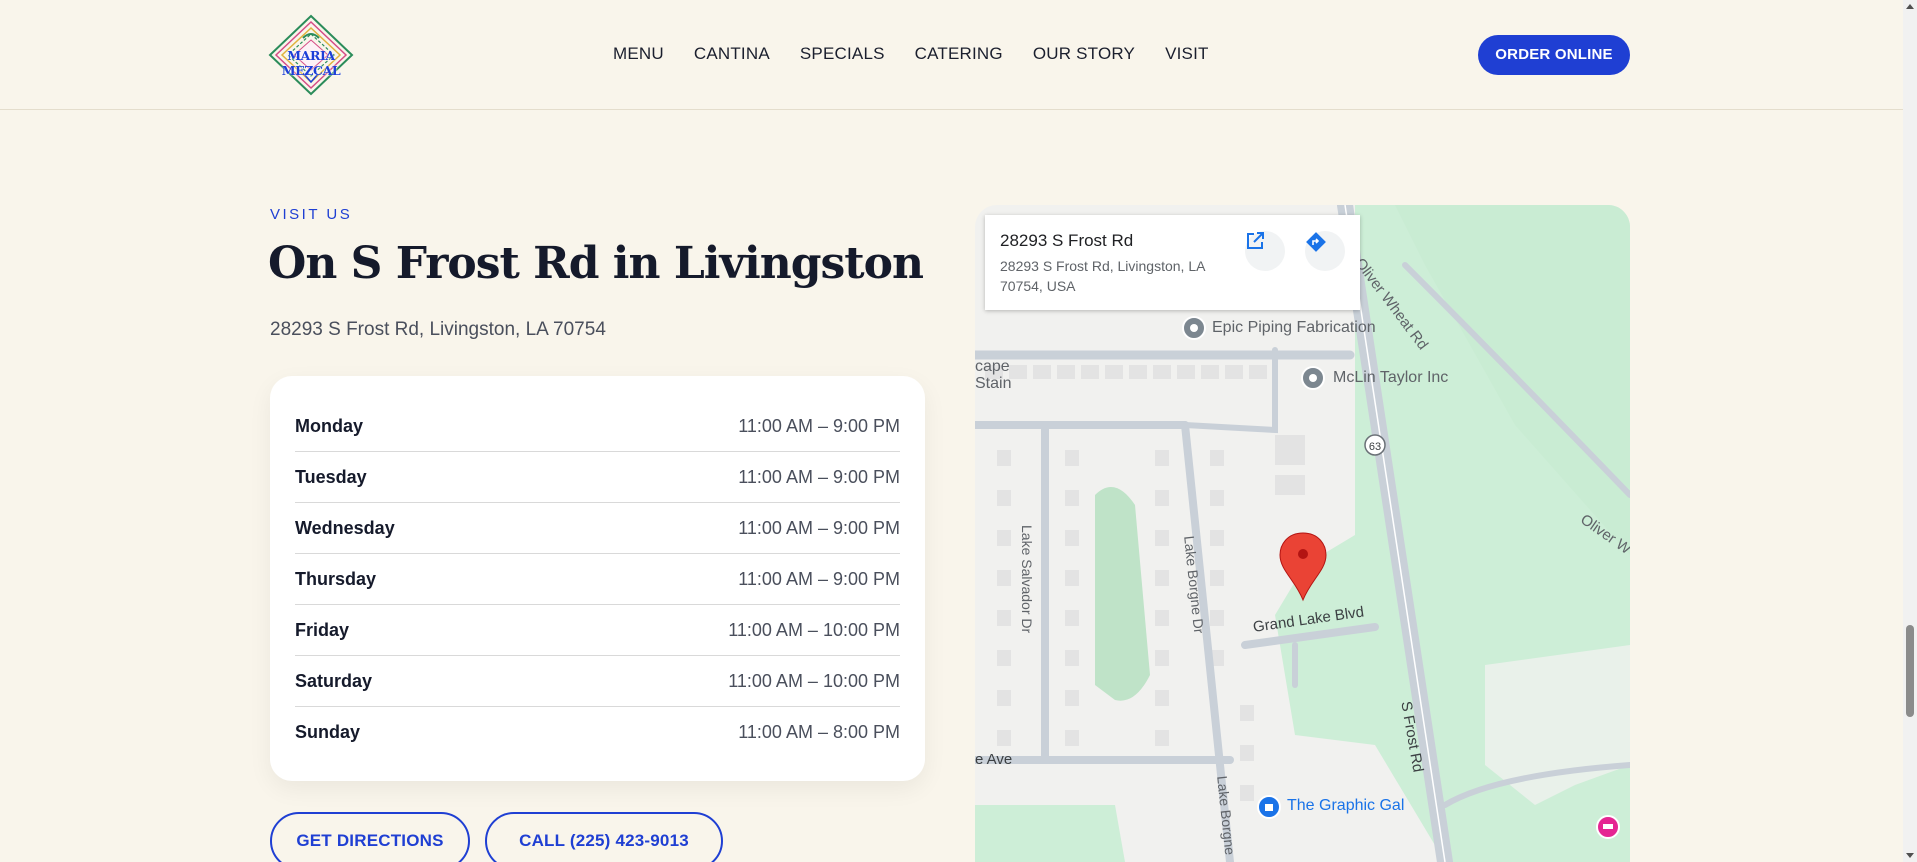 This screenshot has width=1917, height=862. Describe the element at coordinates (1269, 807) in the screenshot. I see `poi-marker-shopping` at that location.